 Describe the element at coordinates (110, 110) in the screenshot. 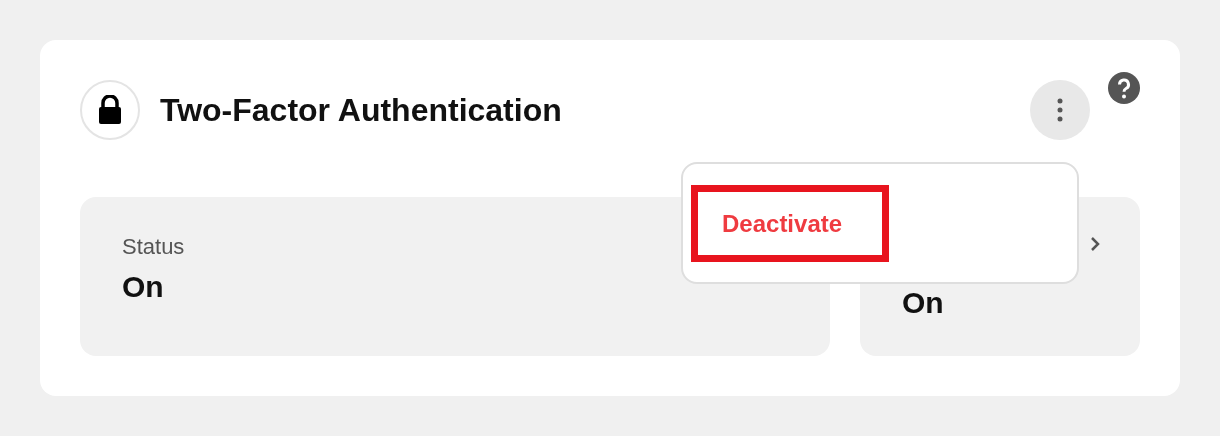

I see `lock-icon` at that location.